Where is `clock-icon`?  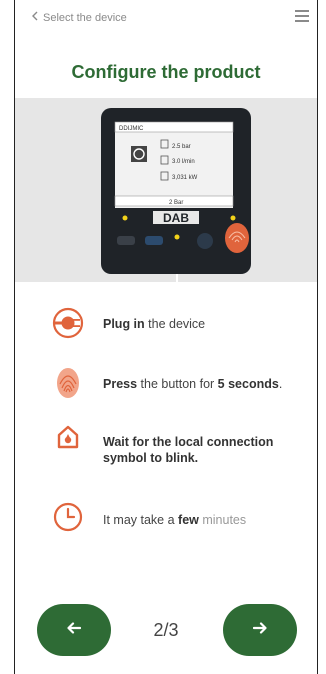
clock-icon is located at coordinates (68, 517).